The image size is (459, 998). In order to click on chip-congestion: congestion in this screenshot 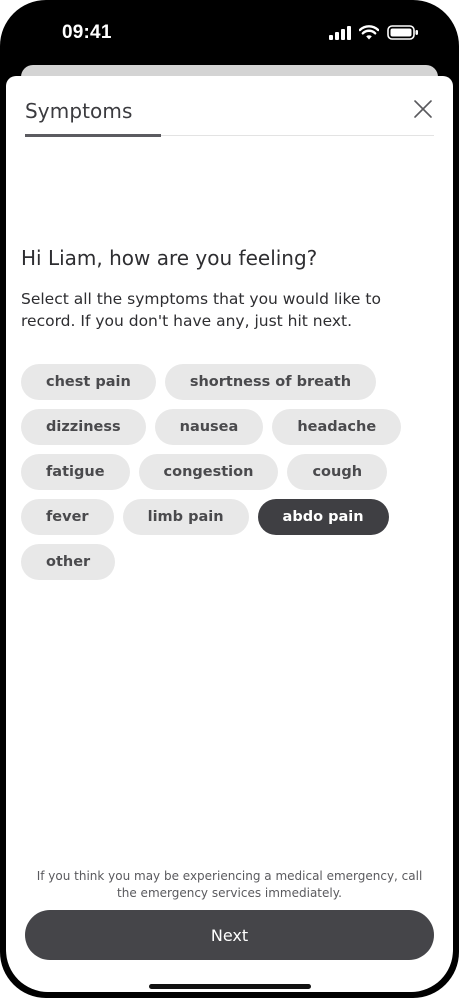, I will do `click(208, 472)`.